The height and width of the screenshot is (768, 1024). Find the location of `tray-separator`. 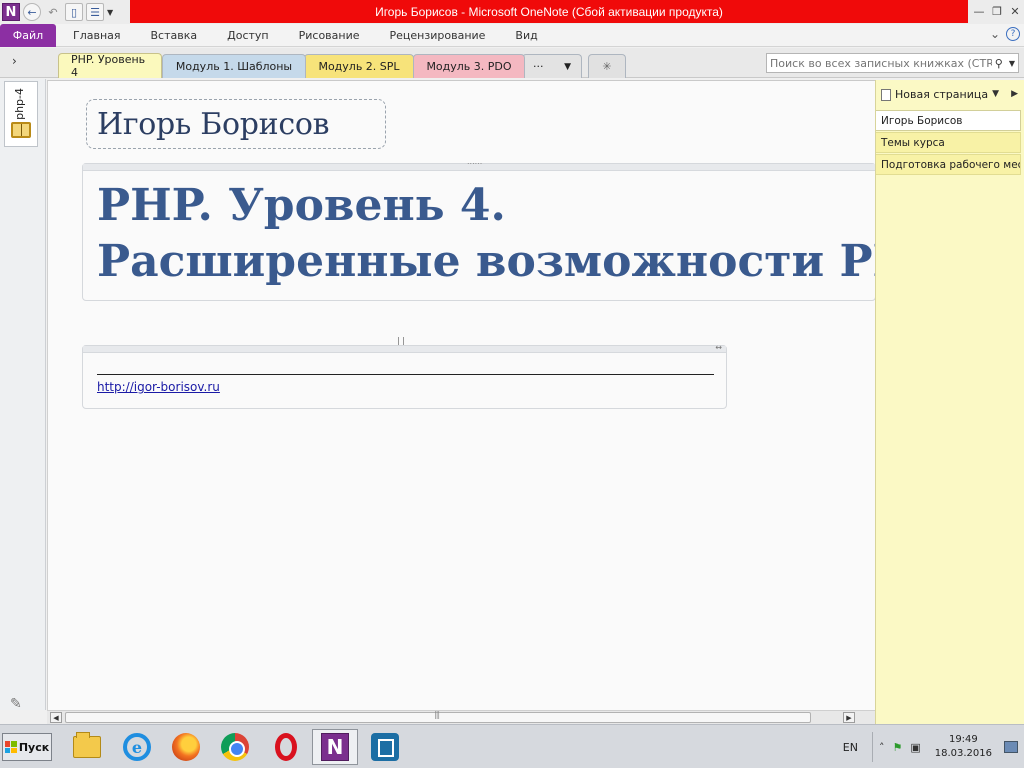

tray-separator is located at coordinates (872, 747).